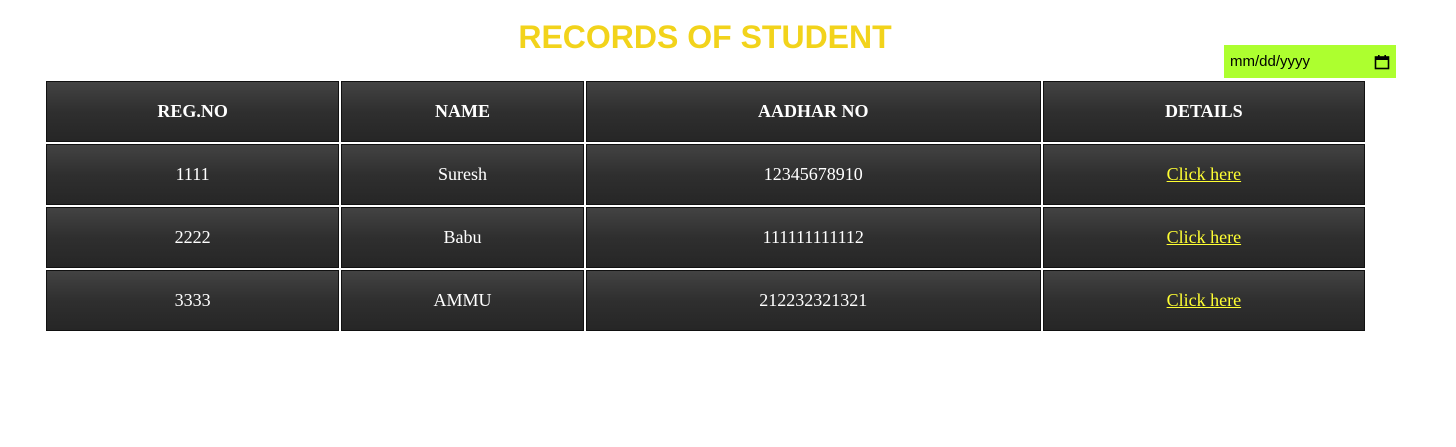 This screenshot has height=447, width=1456. Describe the element at coordinates (462, 300) in the screenshot. I see `cell-name: AMMU` at that location.